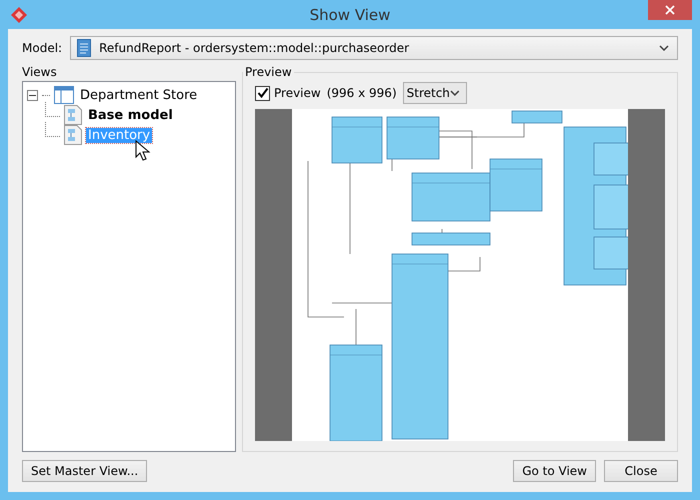 This screenshot has width=700, height=500. Describe the element at coordinates (374, 48) in the screenshot. I see `model-dropdown: RefundReport - ordersystem::model::purchaseorder` at that location.